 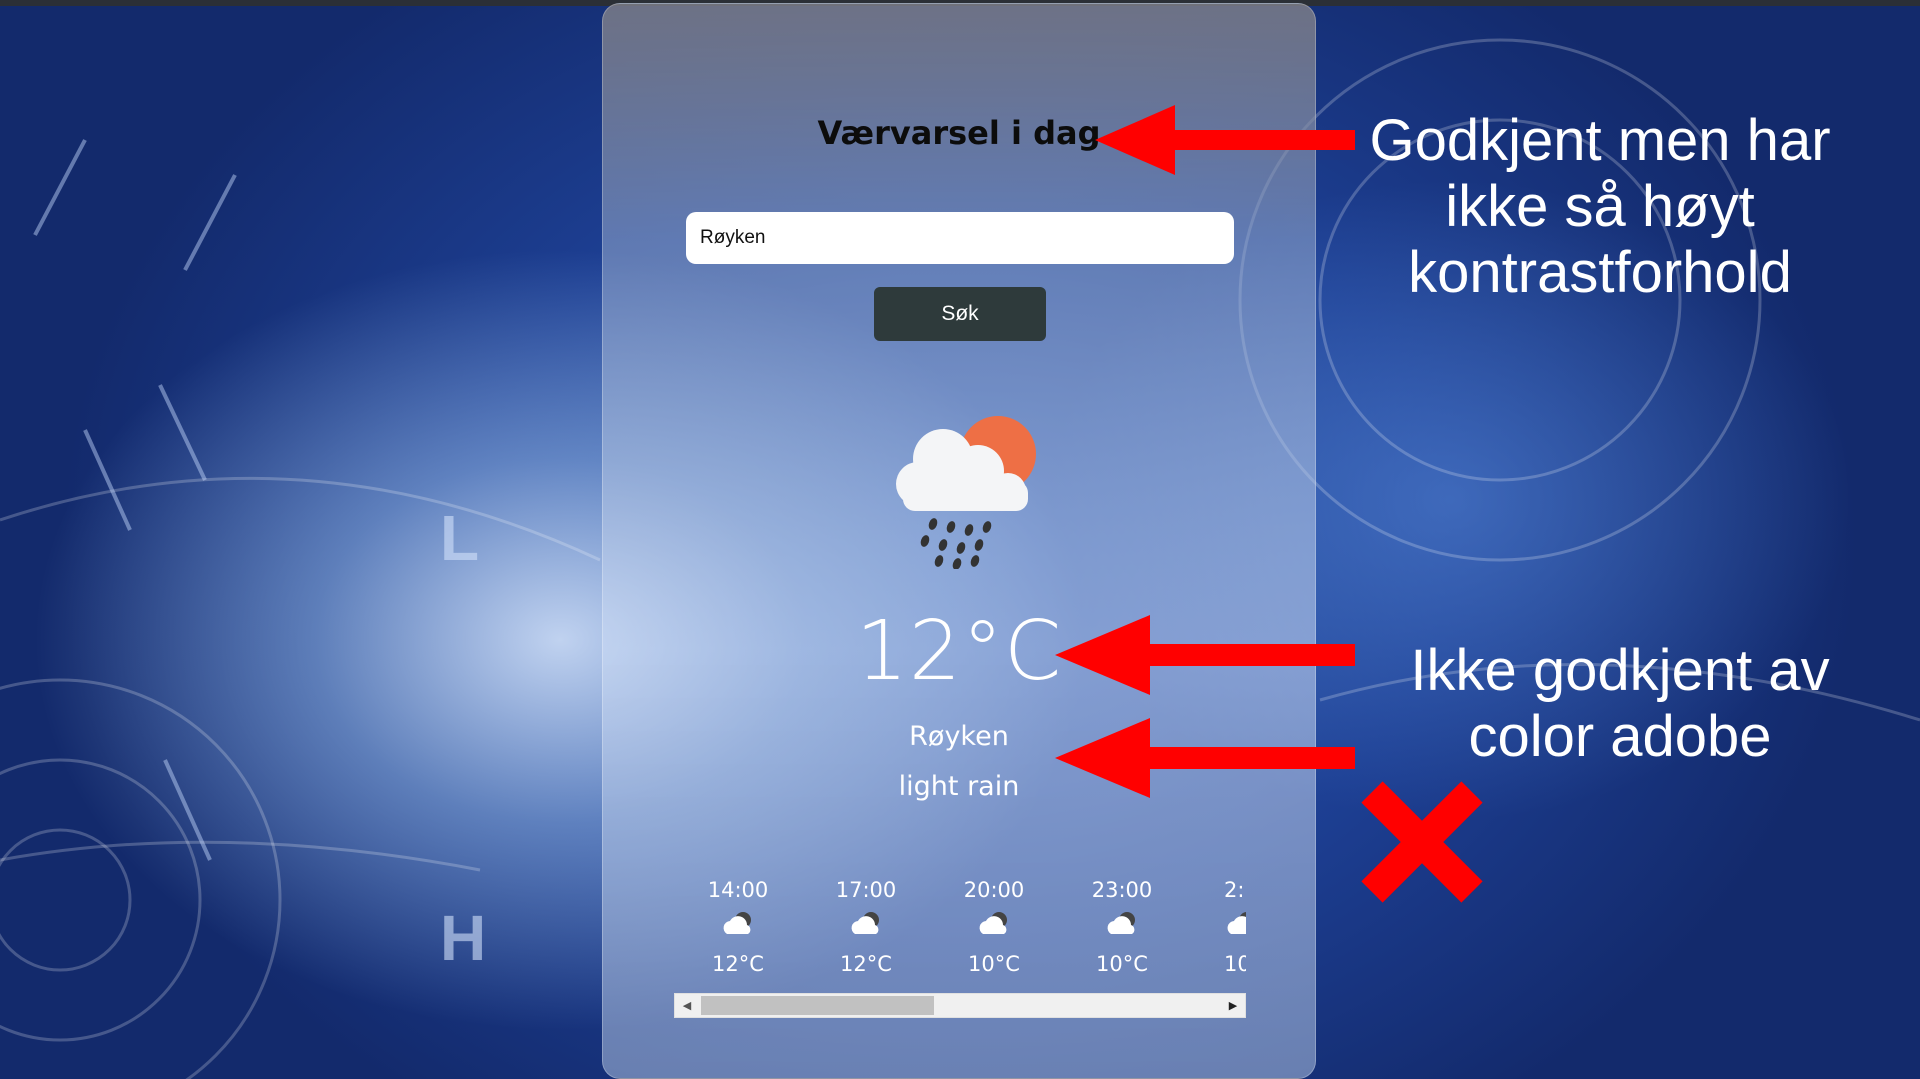 I want to click on annotation-not-approved: Ikke godkjent av color adobe, so click(x=1620, y=703).